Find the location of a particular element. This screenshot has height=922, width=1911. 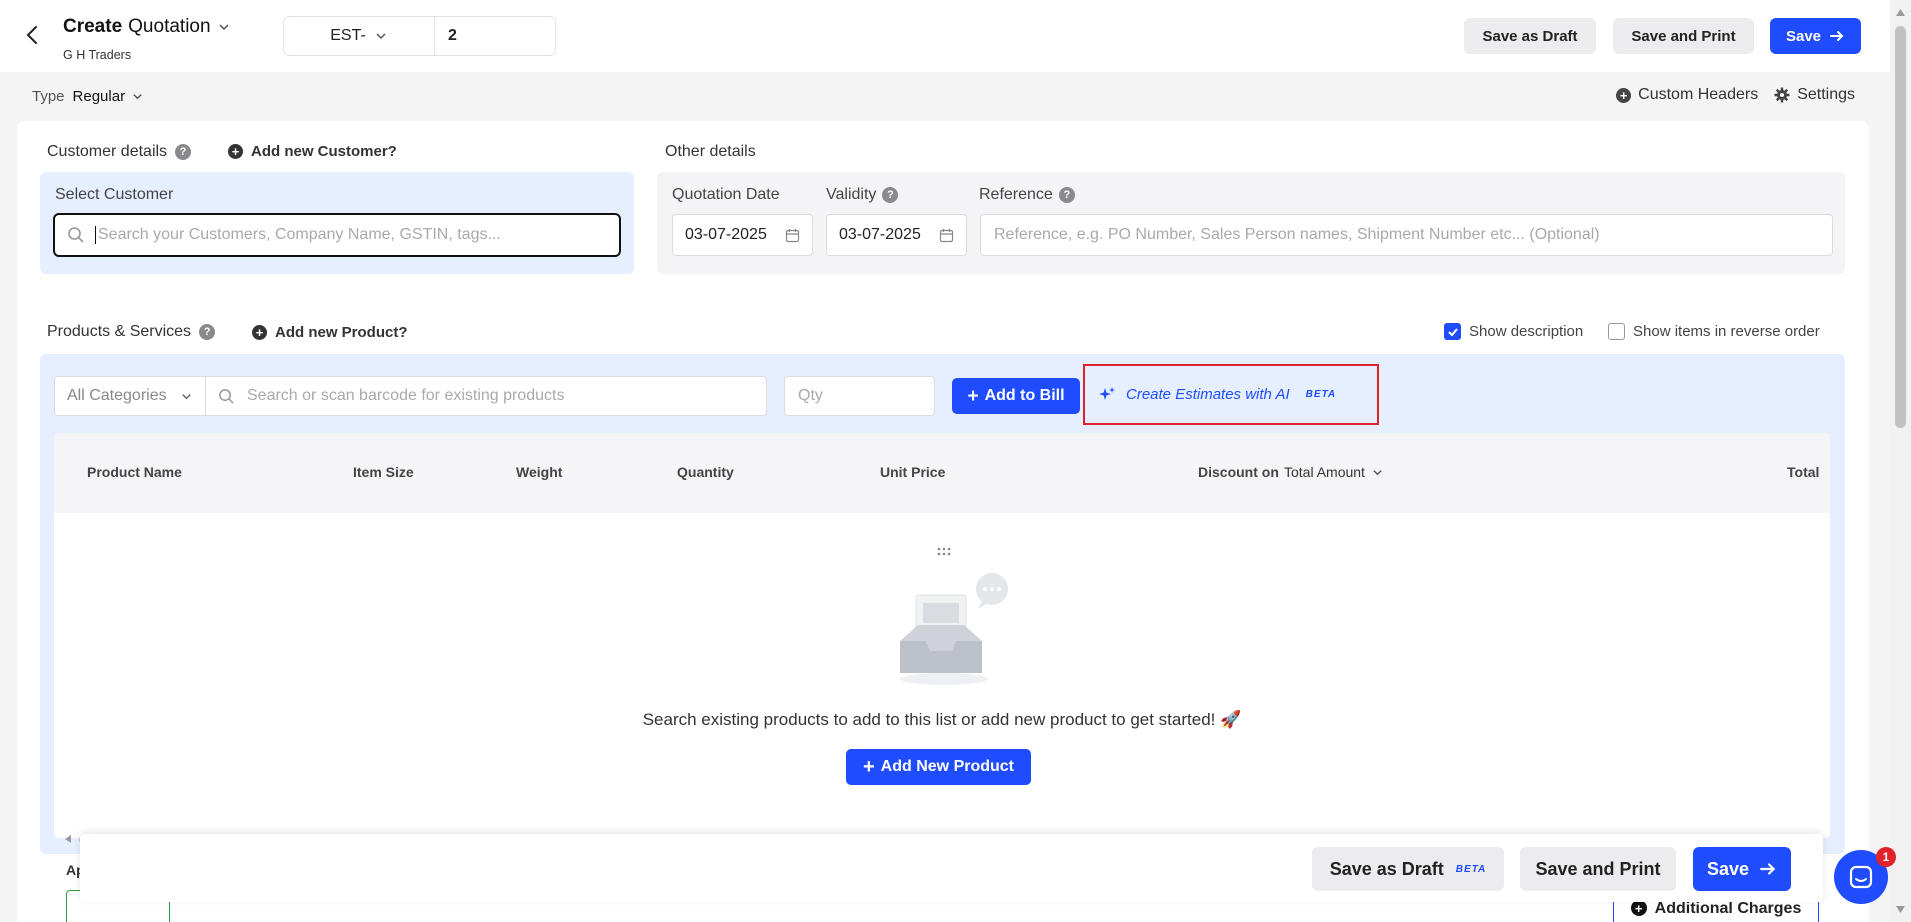

products-services-heading: Products & Services ? is located at coordinates (131, 332).